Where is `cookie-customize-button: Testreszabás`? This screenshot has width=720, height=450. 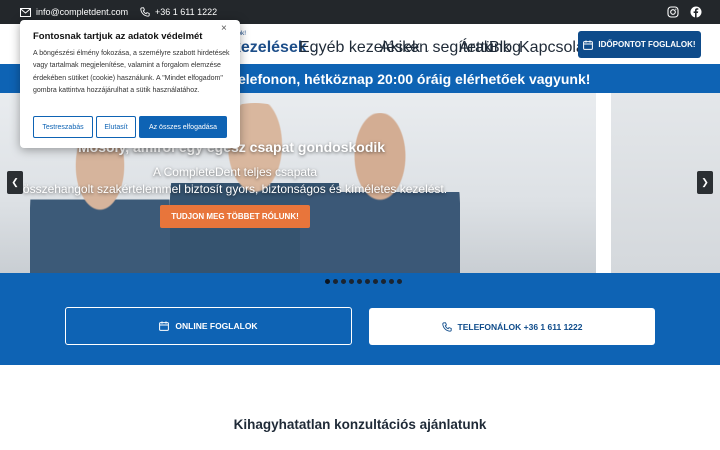 cookie-customize-button: Testreszabás is located at coordinates (63, 127).